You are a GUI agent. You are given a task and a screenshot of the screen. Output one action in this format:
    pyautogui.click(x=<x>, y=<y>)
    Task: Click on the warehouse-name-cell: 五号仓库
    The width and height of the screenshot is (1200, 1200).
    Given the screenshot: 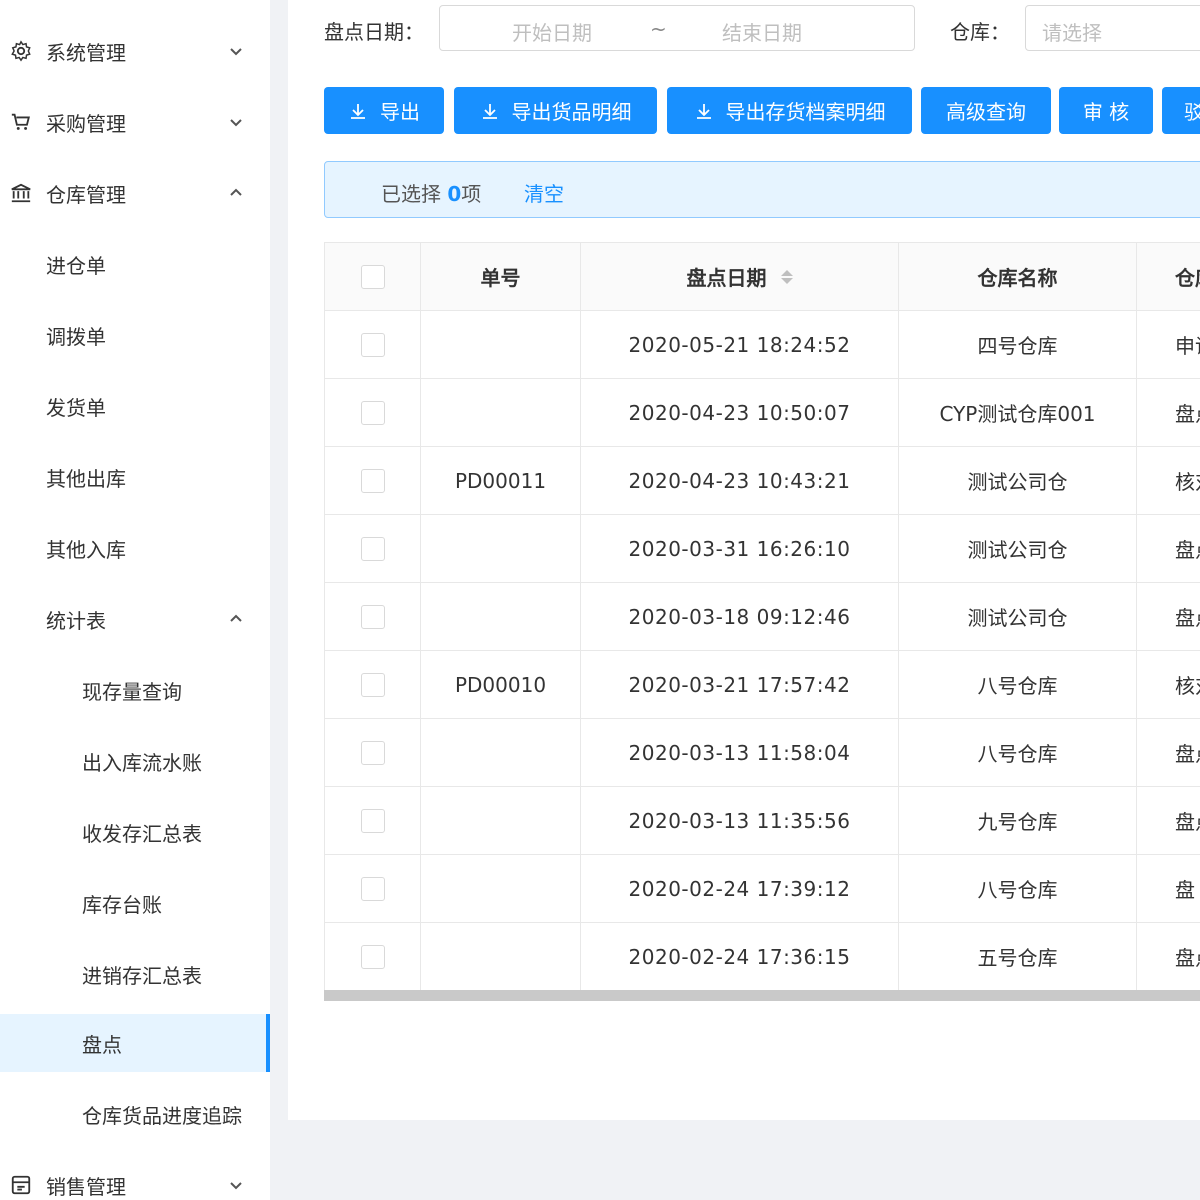 What is the action you would take?
    pyautogui.click(x=1018, y=956)
    